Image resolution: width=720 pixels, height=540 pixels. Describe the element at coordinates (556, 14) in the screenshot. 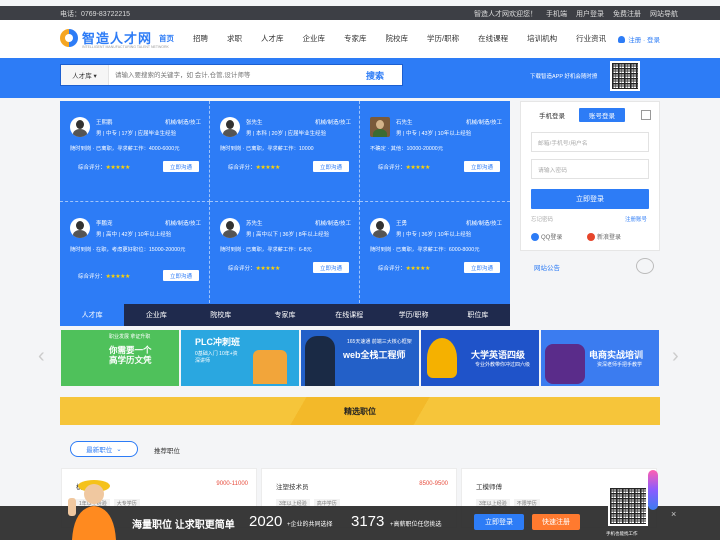

I see `mobile-link: 手机端` at that location.